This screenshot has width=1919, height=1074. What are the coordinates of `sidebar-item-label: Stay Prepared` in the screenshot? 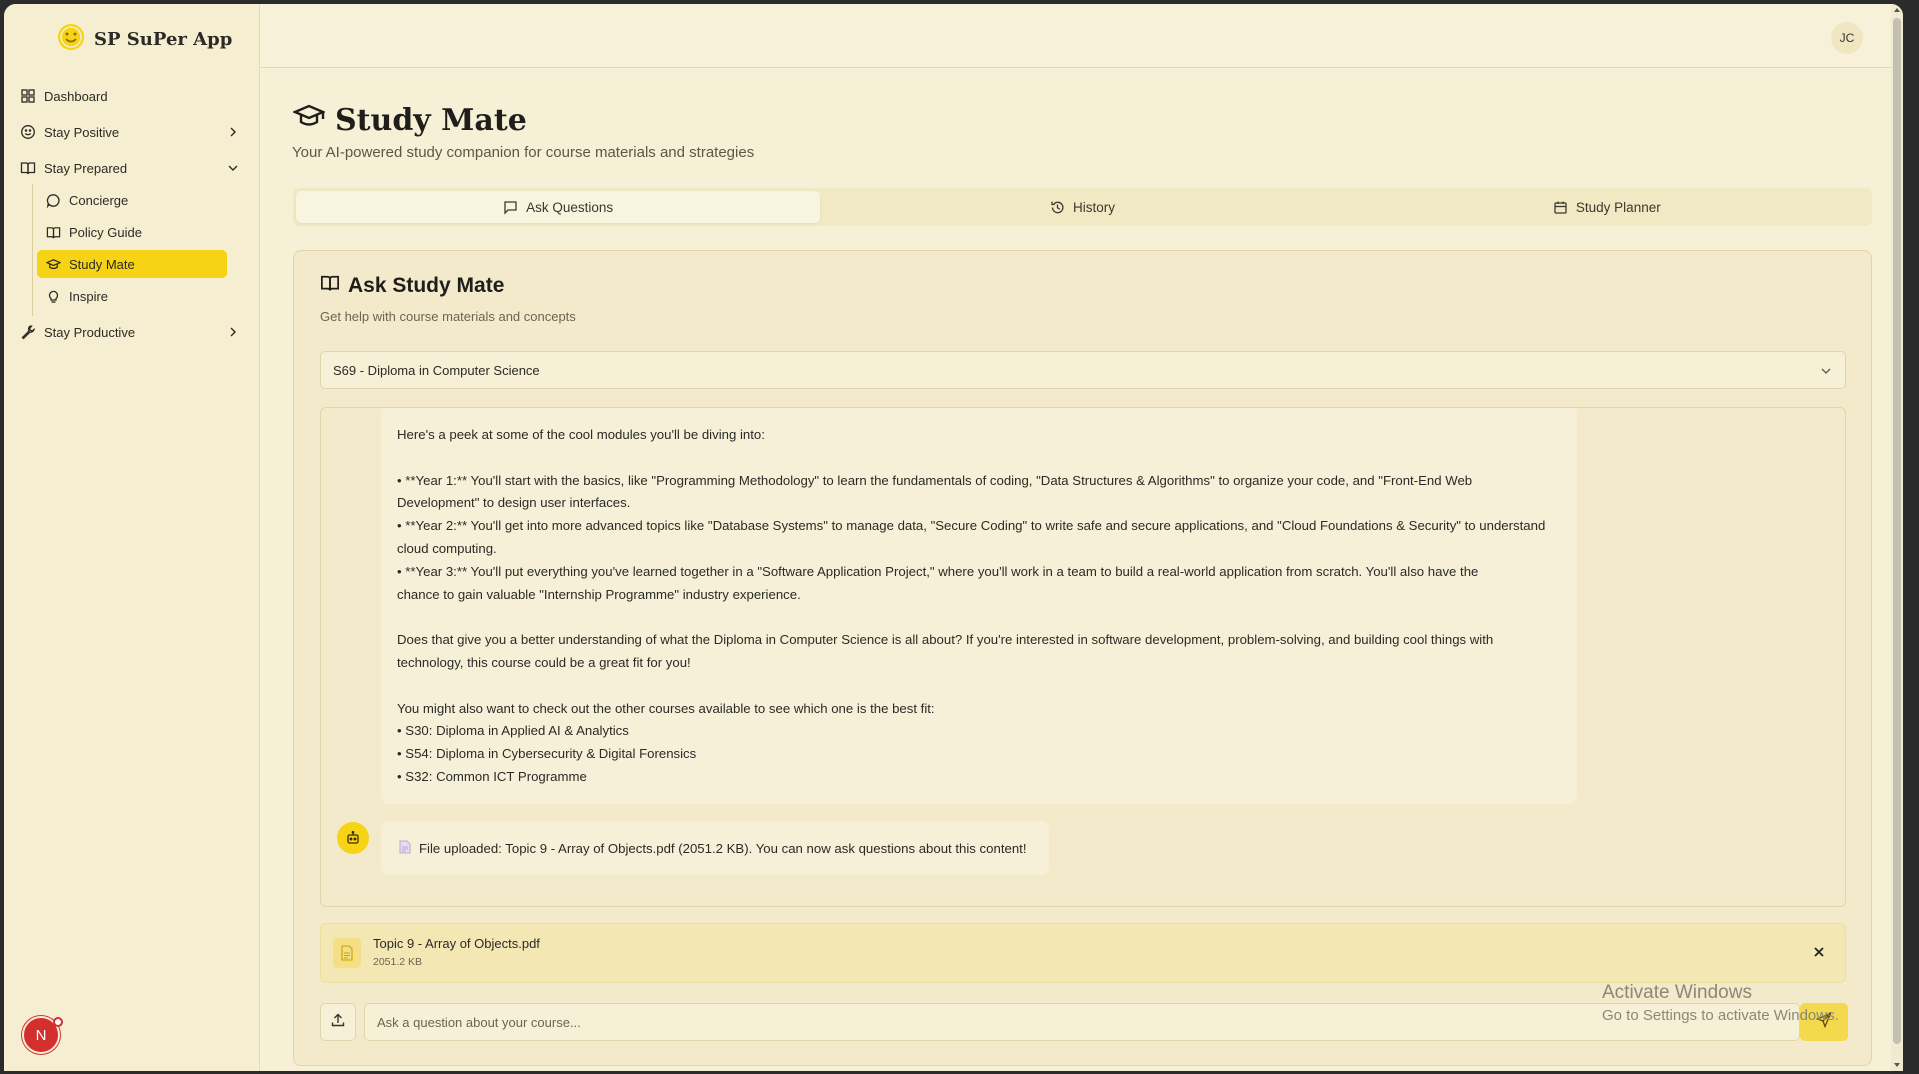 It's located at (86, 168).